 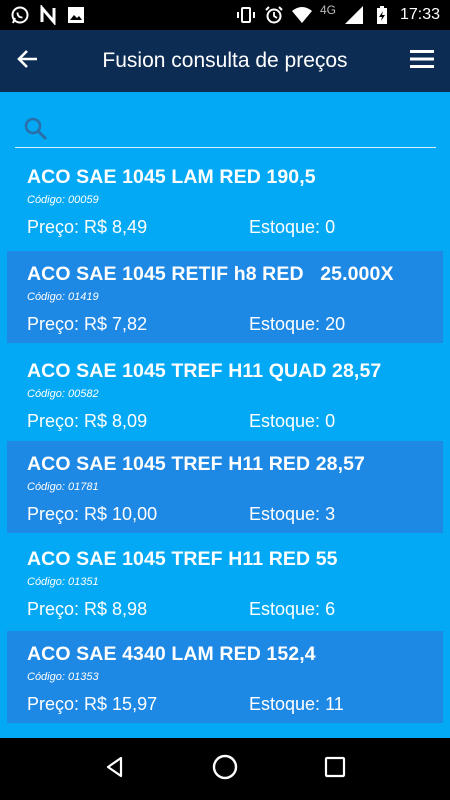 I want to click on navigation-bar, so click(x=225, y=769).